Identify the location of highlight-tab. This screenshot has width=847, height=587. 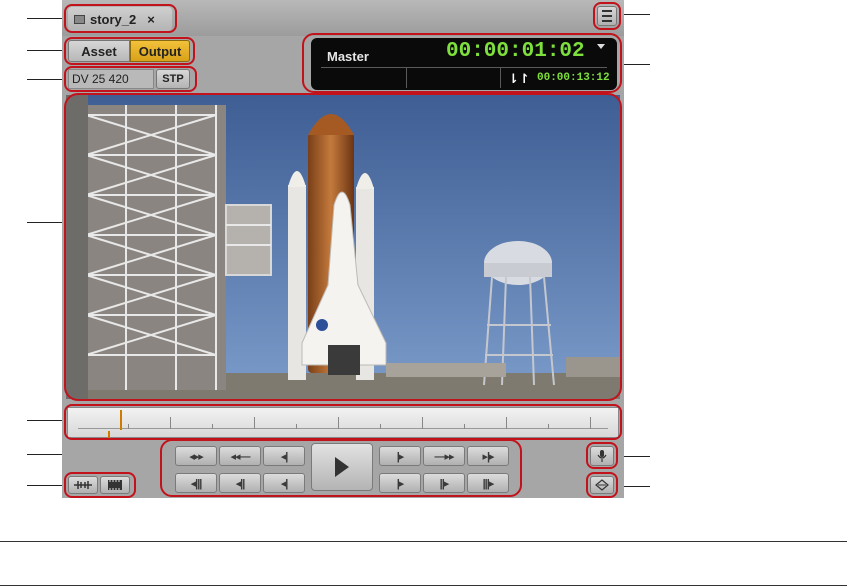
(120, 18).